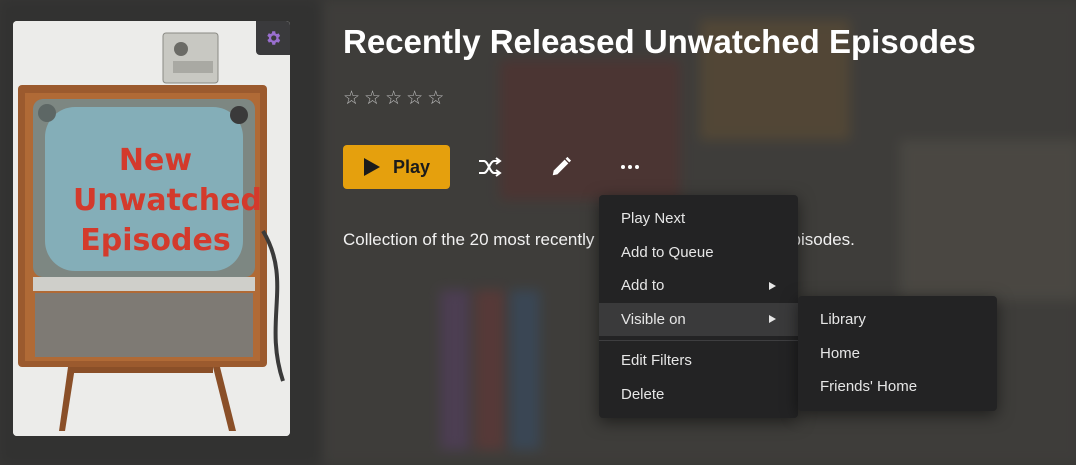  Describe the element at coordinates (155, 160) in the screenshot. I see `poster-line: New` at that location.